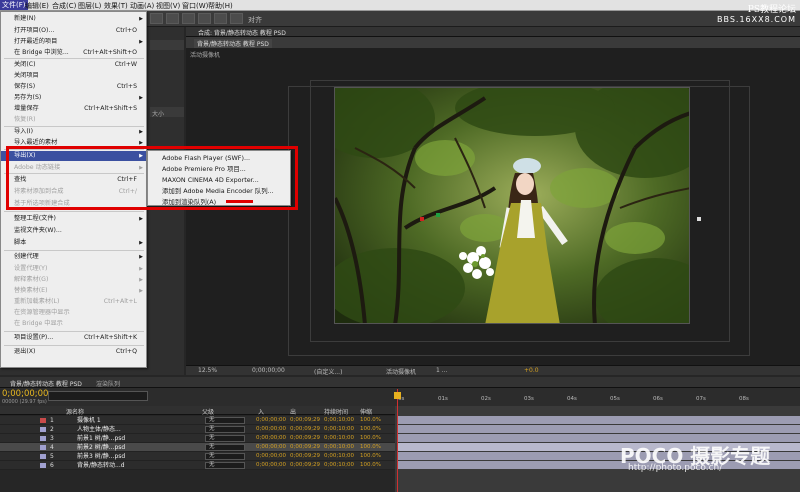 The width and height of the screenshot is (800, 492). I want to click on duration-header: 持续时间, so click(336, 411).